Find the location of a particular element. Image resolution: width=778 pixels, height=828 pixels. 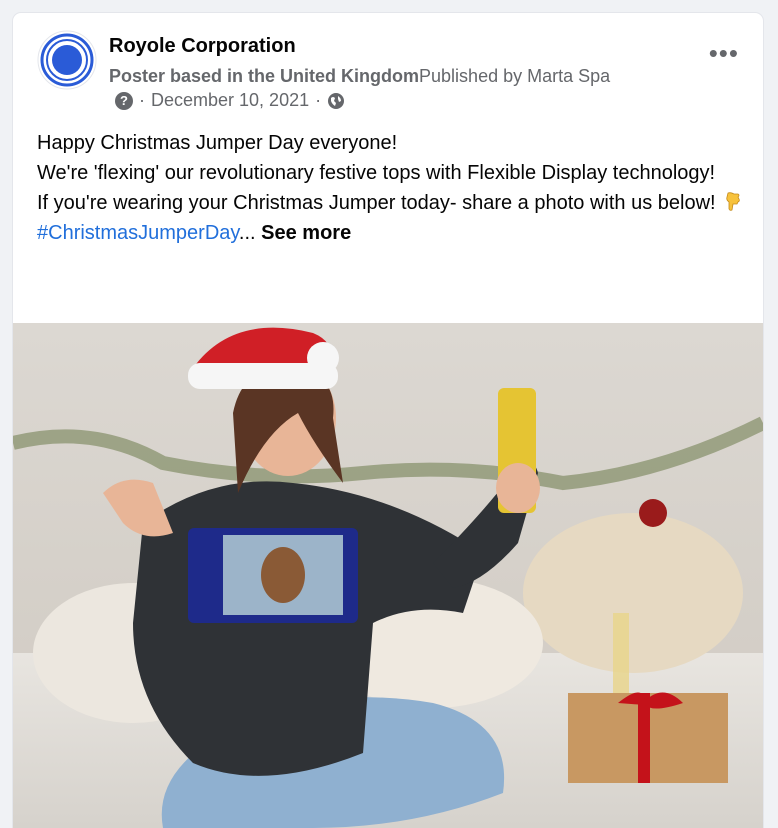

post-meta: ? · December 10, 2021 · is located at coordinates (230, 100).